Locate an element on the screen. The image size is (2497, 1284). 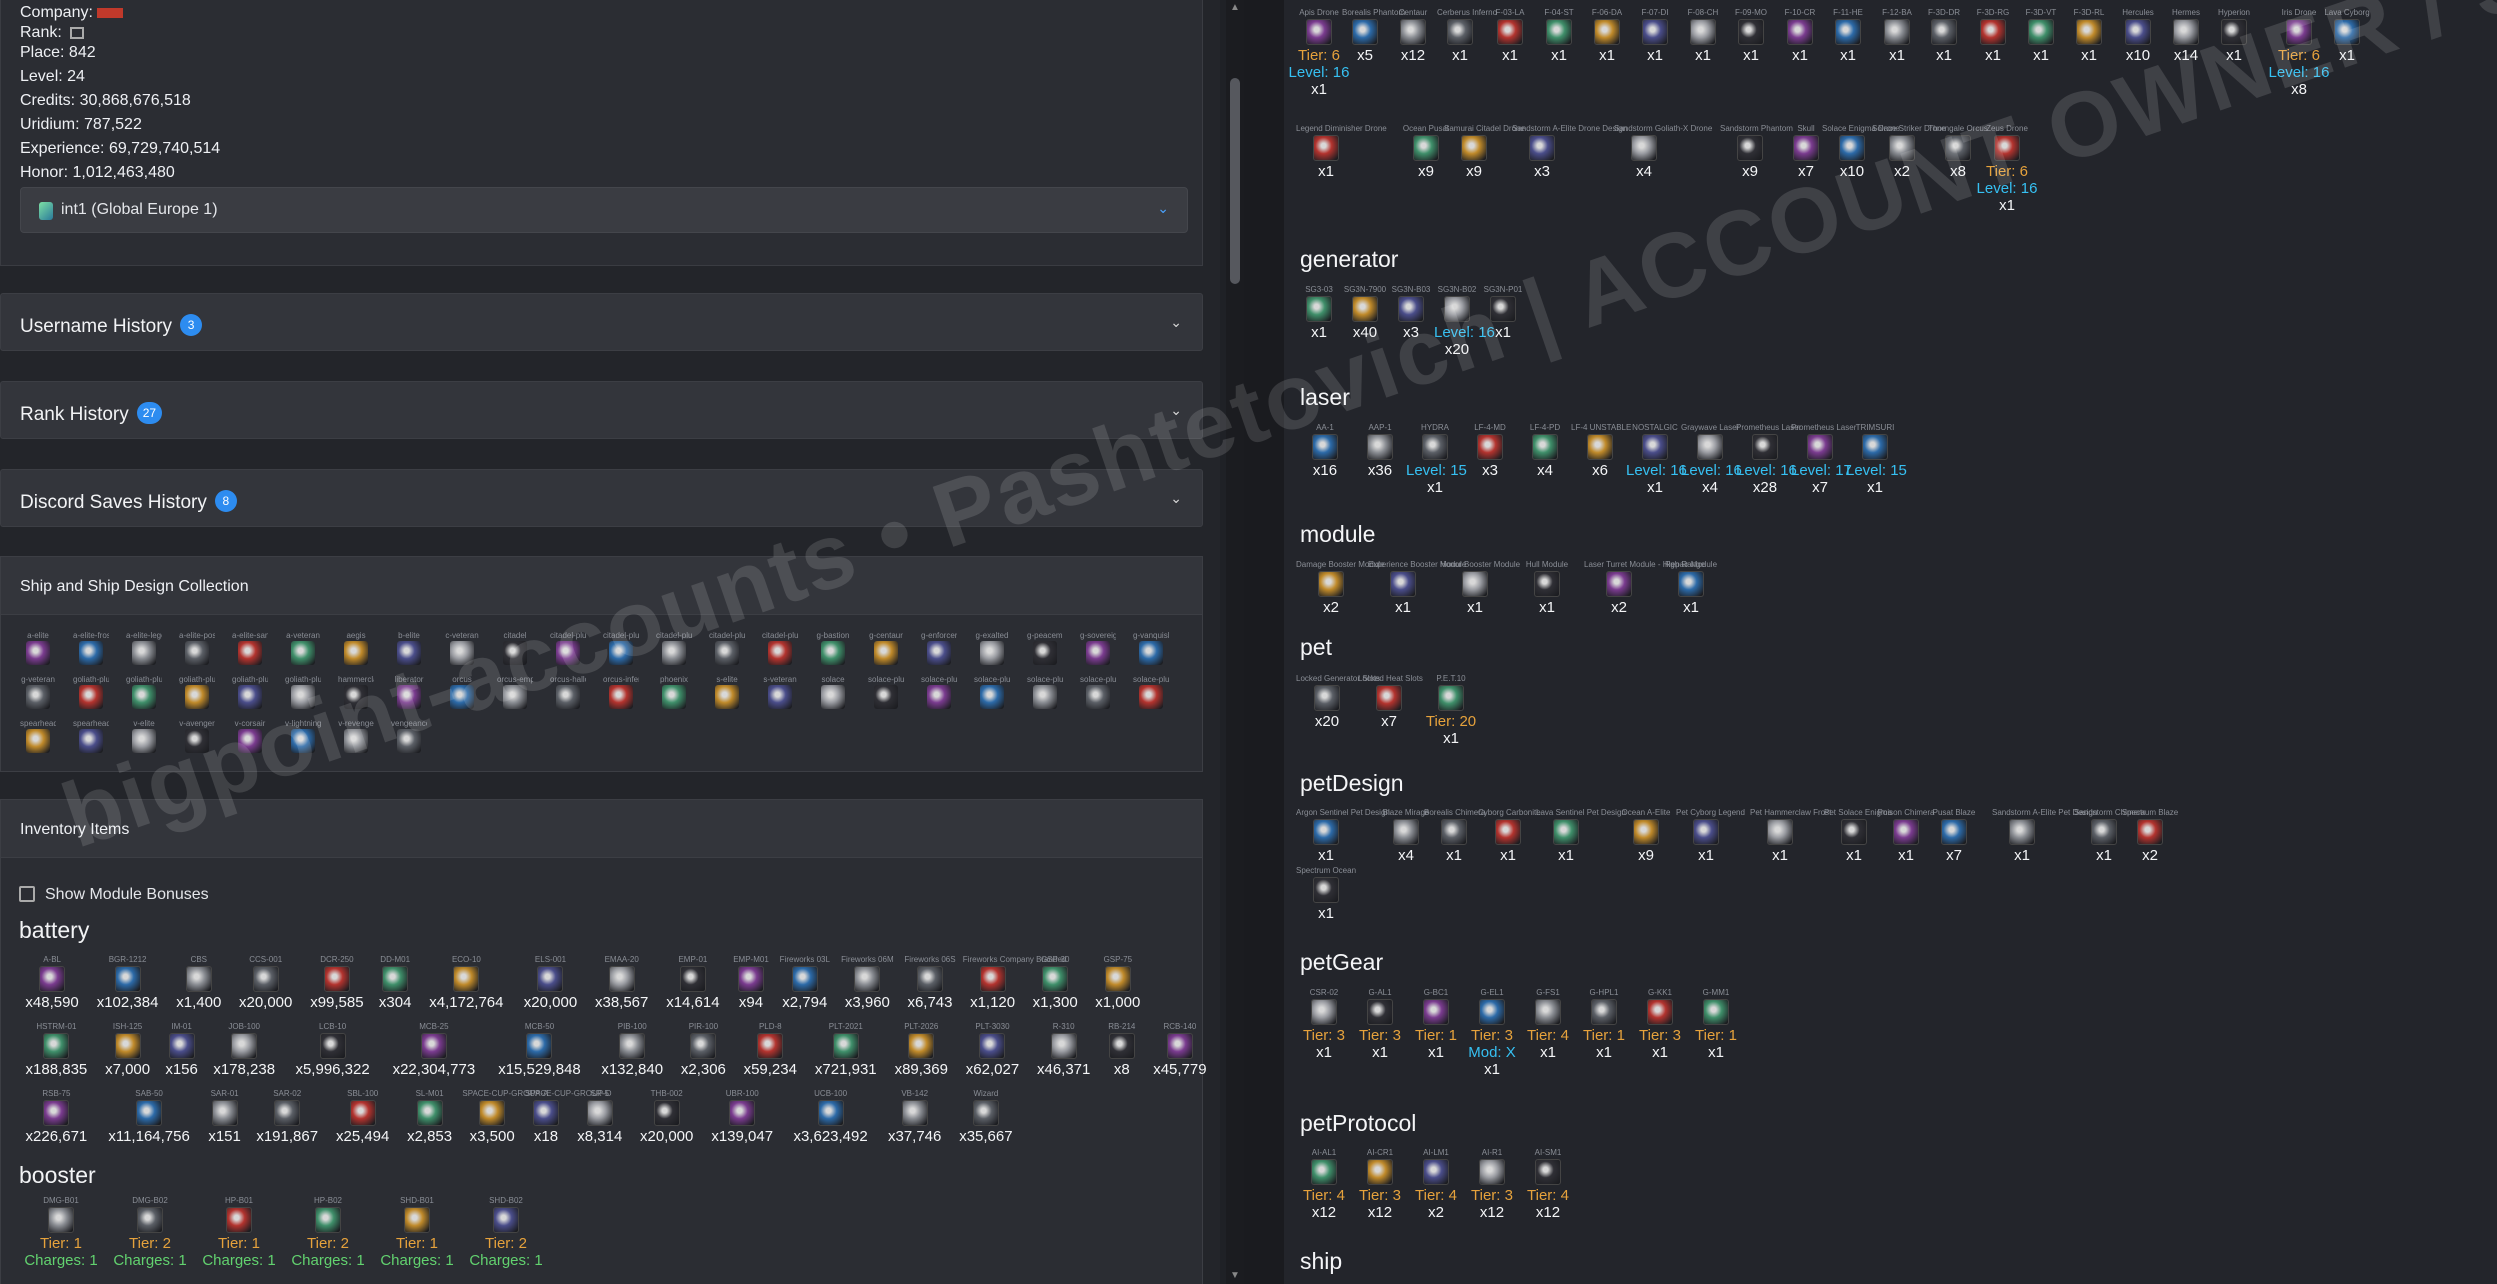
item-label: Locked Heat Slots is located at coordinates (1390, 678).